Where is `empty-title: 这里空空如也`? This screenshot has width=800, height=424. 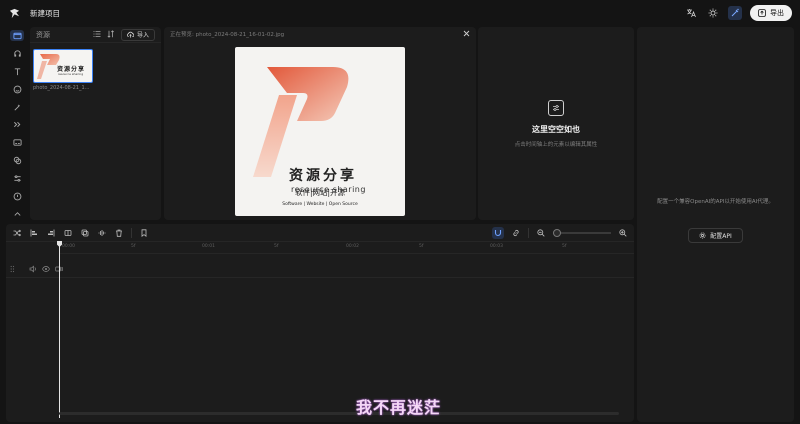 empty-title: 这里空空如也 is located at coordinates (556, 129).